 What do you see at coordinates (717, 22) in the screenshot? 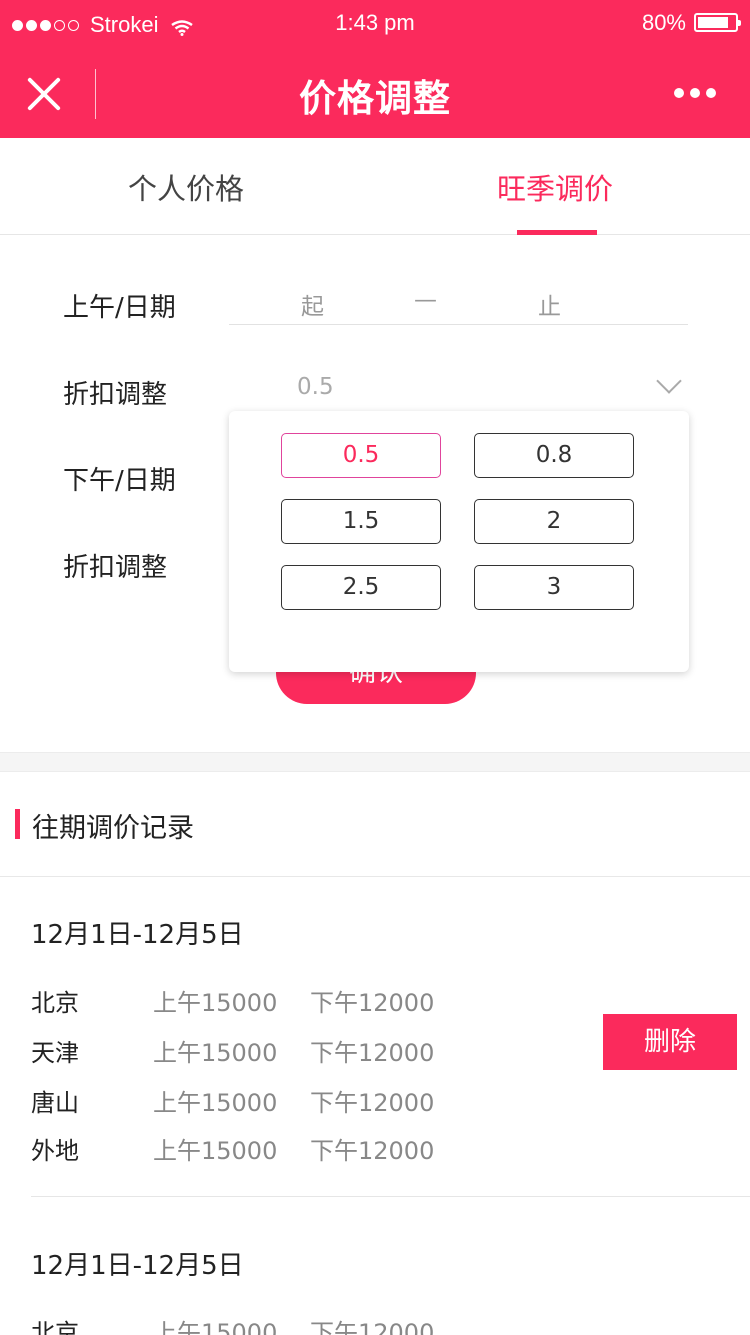
I see `battery-icon` at bounding box center [717, 22].